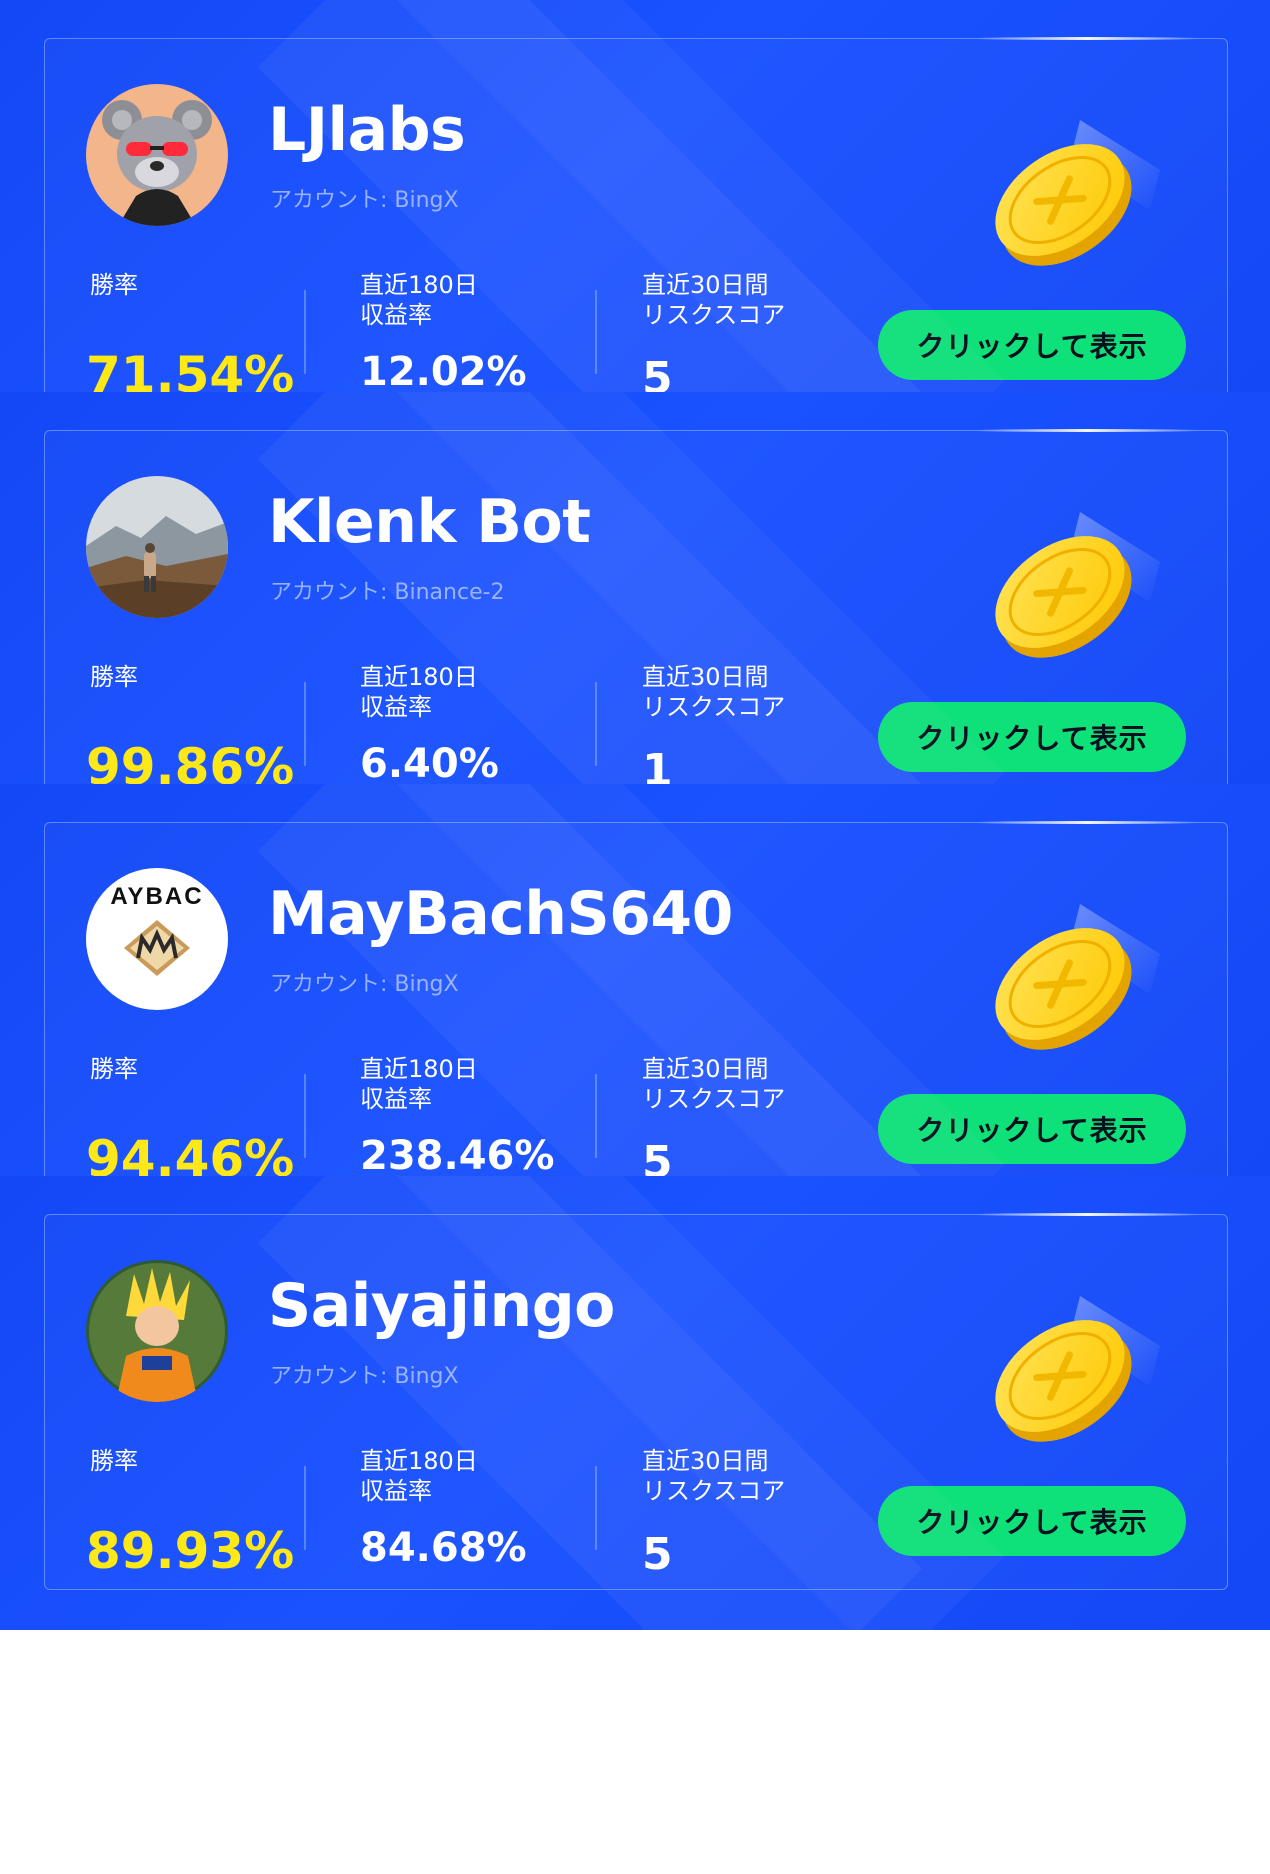 The height and width of the screenshot is (1874, 1270). What do you see at coordinates (429, 764) in the screenshot?
I see `roi-value: 6.40%` at bounding box center [429, 764].